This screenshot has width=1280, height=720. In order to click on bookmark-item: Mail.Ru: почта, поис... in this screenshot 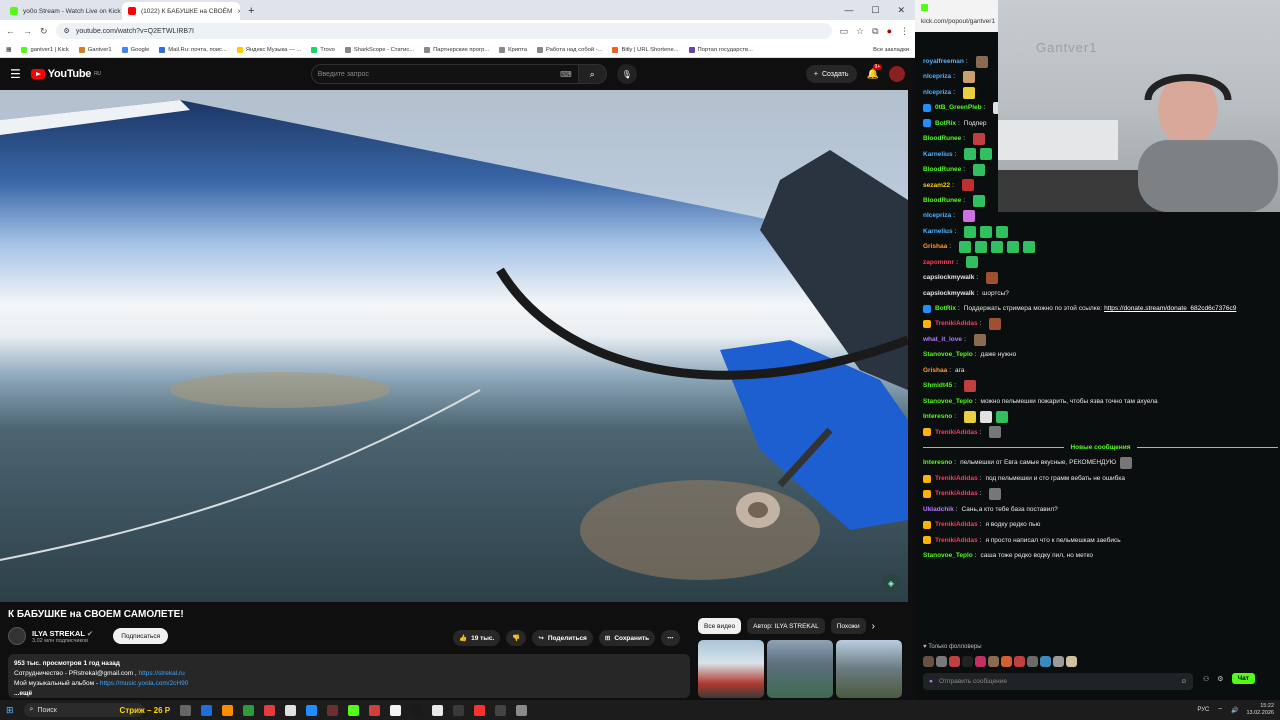, I will do `click(193, 49)`.